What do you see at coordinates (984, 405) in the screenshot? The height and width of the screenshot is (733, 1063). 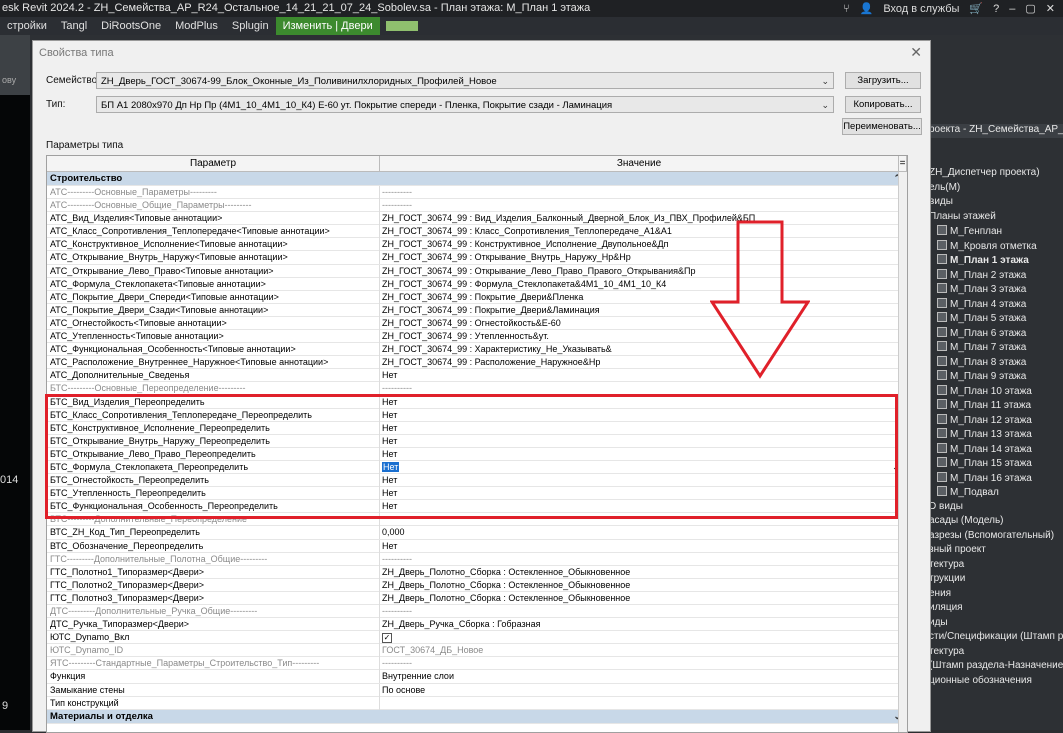 I see `browser-item: М_План 11 этажа` at bounding box center [984, 405].